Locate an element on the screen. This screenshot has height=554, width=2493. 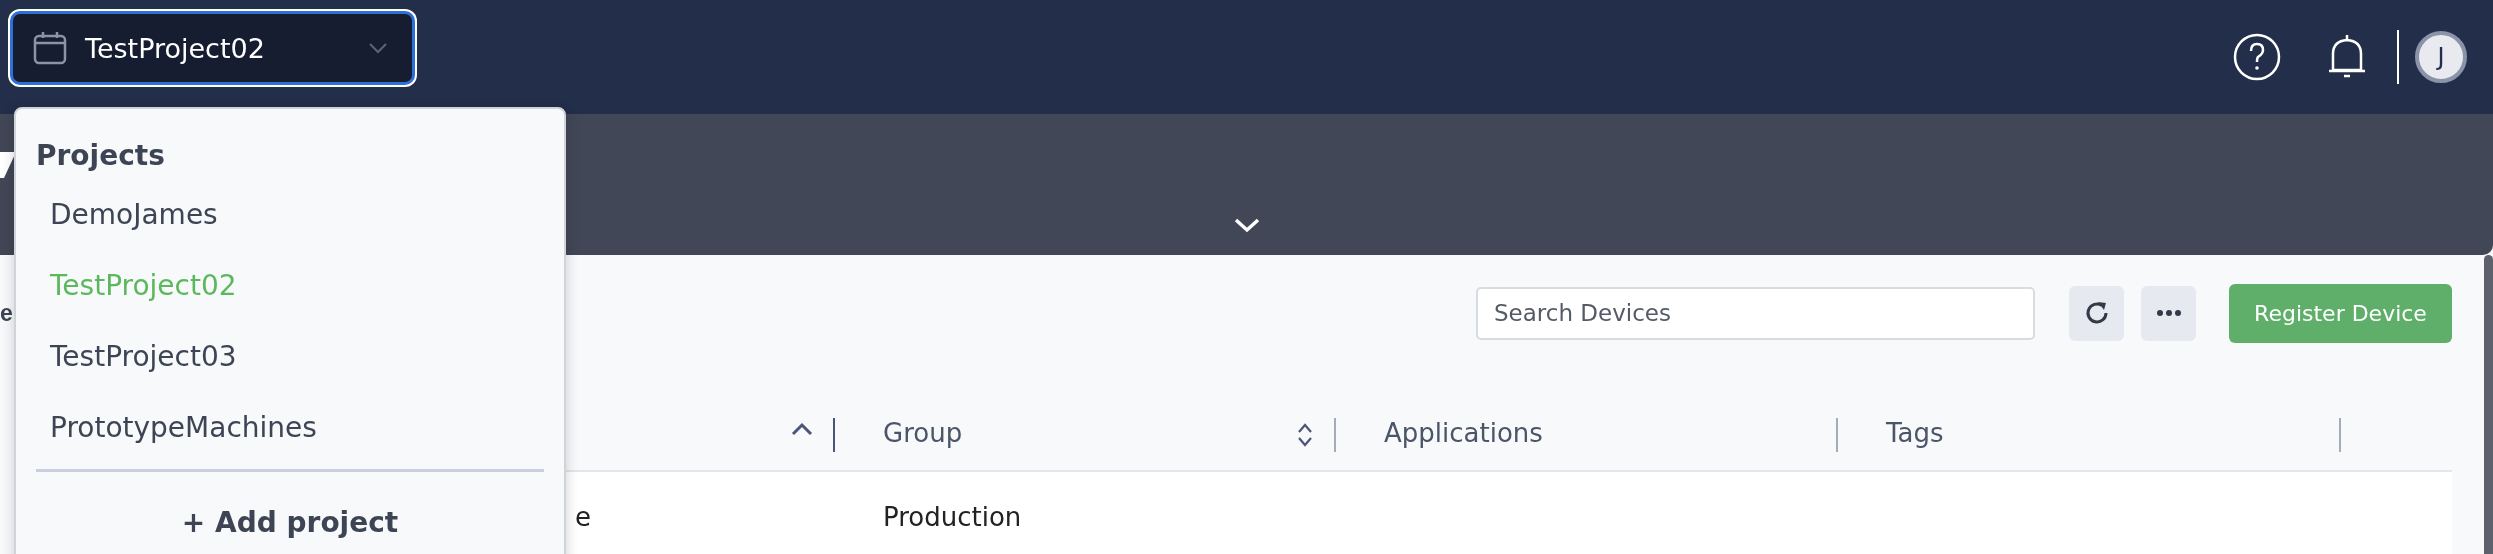
sort-icon is located at coordinates (1305, 435).